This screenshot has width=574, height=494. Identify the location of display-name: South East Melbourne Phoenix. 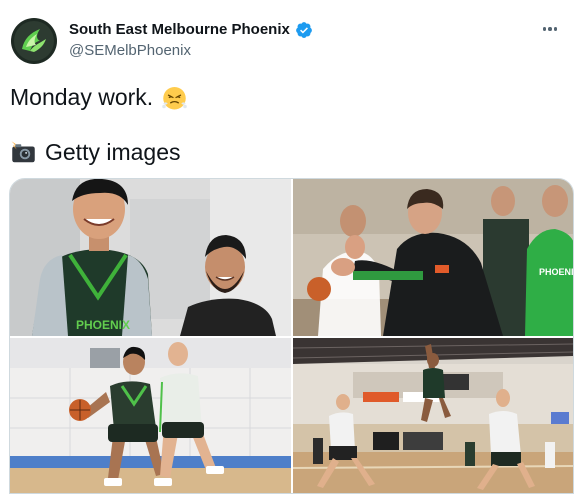
(179, 30).